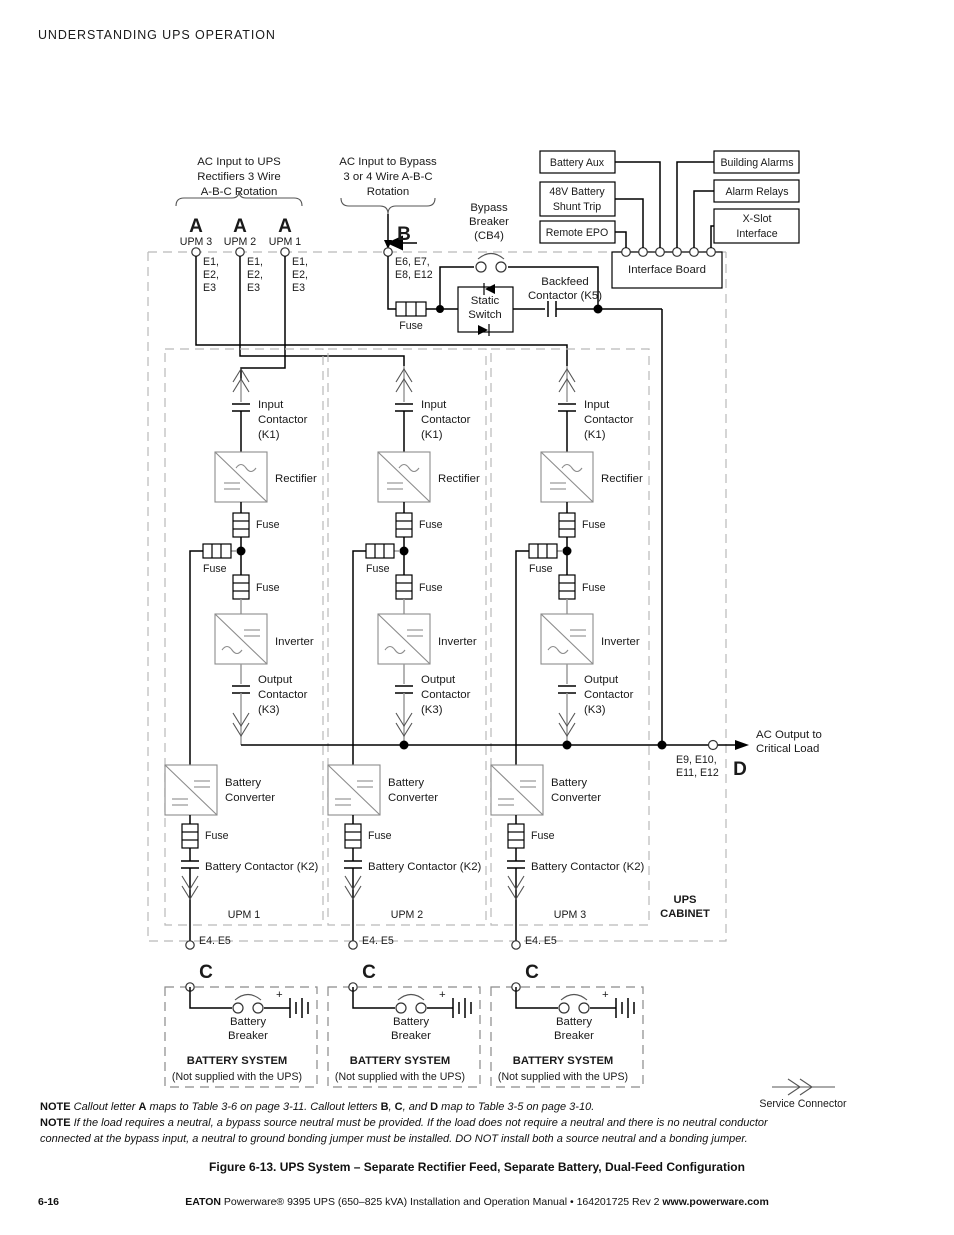 The image size is (954, 1235). I want to click on output-label-line1: AC Output to, so click(789, 735).